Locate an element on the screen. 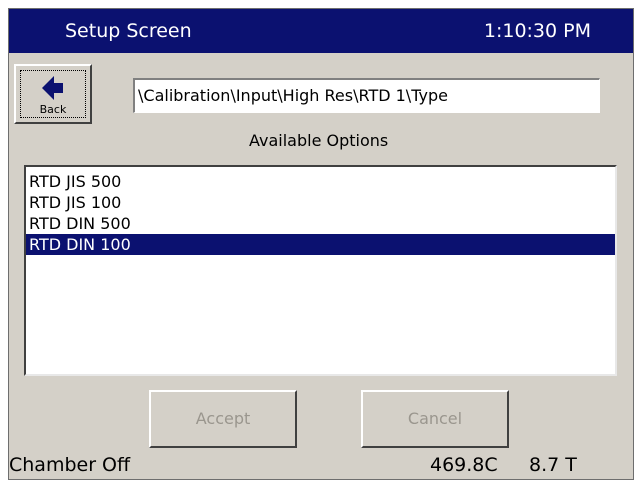 The image size is (642, 485). chamber-status: Chamber Off is located at coordinates (70, 465).